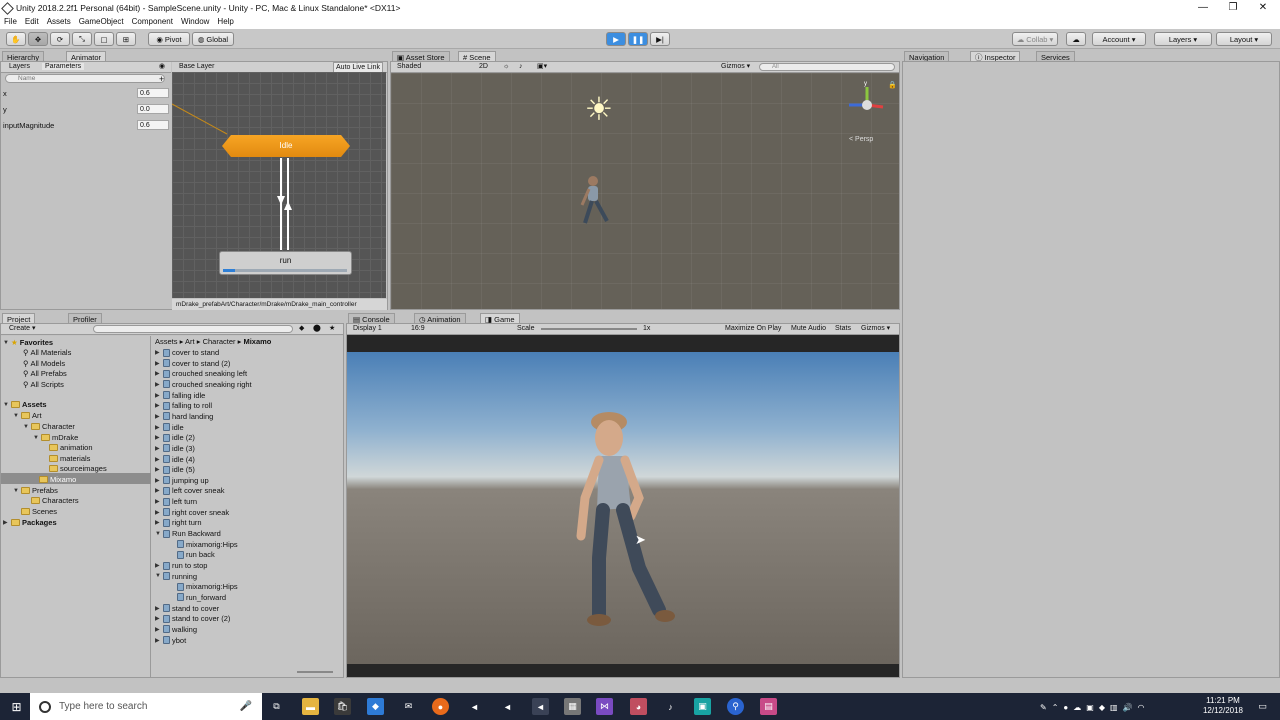 The width and height of the screenshot is (1280, 720). What do you see at coordinates (808, 329) in the screenshot?
I see `mute-audio-toggle: Mute Audio` at bounding box center [808, 329].